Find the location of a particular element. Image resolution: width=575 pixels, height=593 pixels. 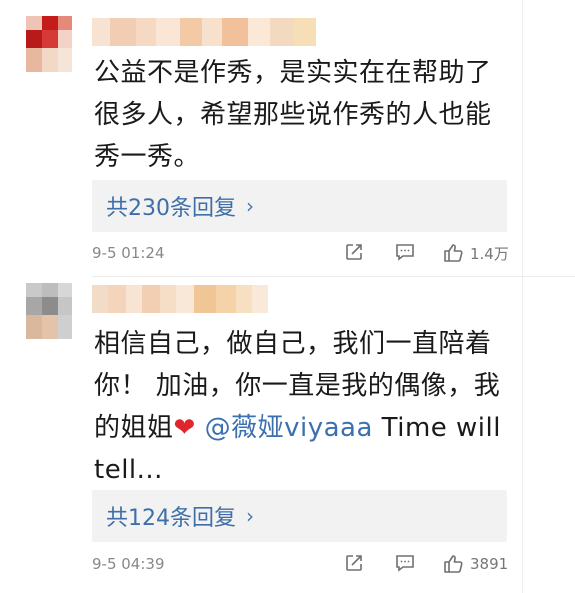

like-button: 1.4万 is located at coordinates (475, 253).